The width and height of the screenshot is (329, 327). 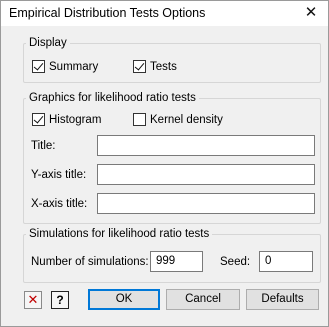 I want to click on help-icon: ?, so click(x=60, y=300).